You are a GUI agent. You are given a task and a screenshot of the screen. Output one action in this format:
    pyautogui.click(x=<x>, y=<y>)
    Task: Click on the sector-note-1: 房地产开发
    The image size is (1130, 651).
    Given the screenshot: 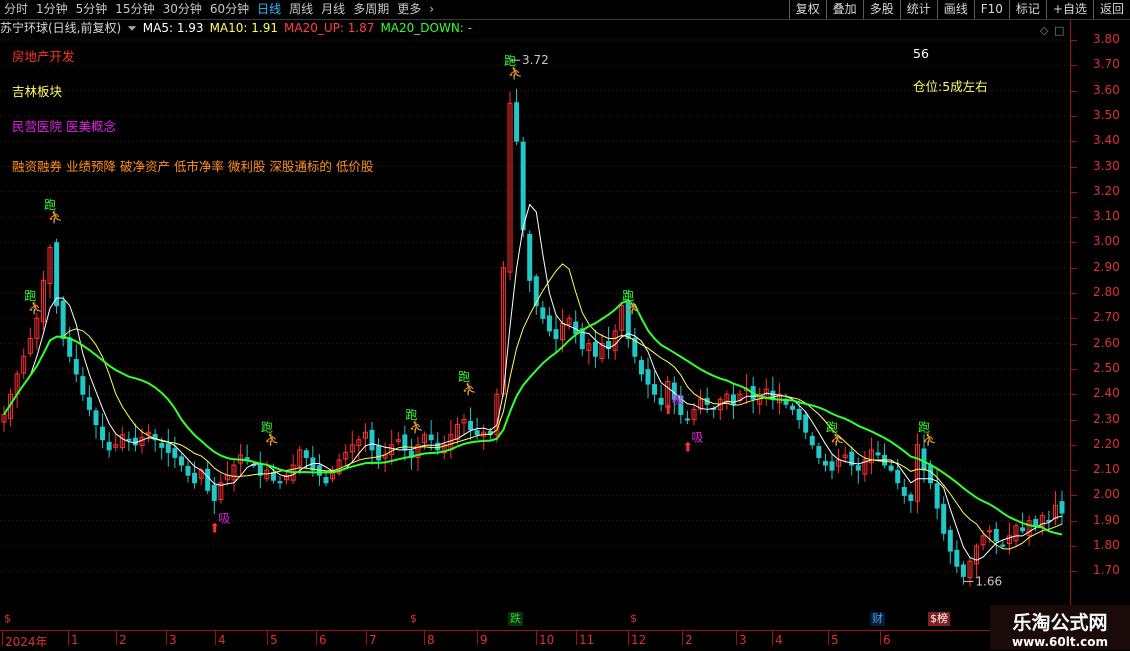 What is the action you would take?
    pyautogui.click(x=43, y=56)
    